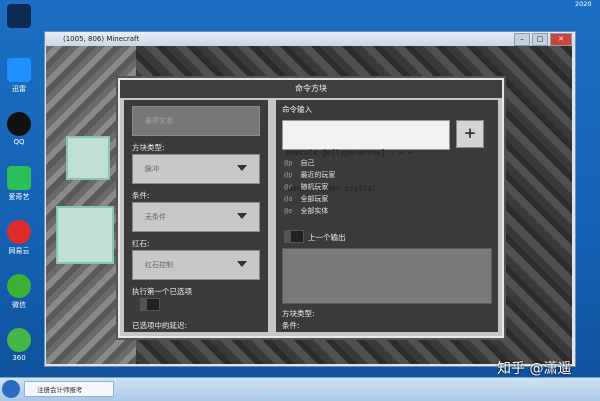 The width and height of the screenshot is (600, 401). I want to click on delay-label: 已选项中的延迟:, so click(160, 325).